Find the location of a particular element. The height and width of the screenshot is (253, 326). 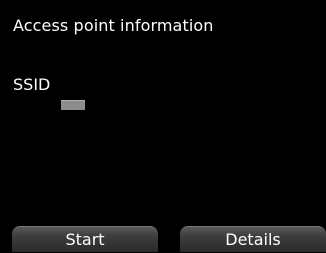

ssid-value-redacted is located at coordinates (73, 105).